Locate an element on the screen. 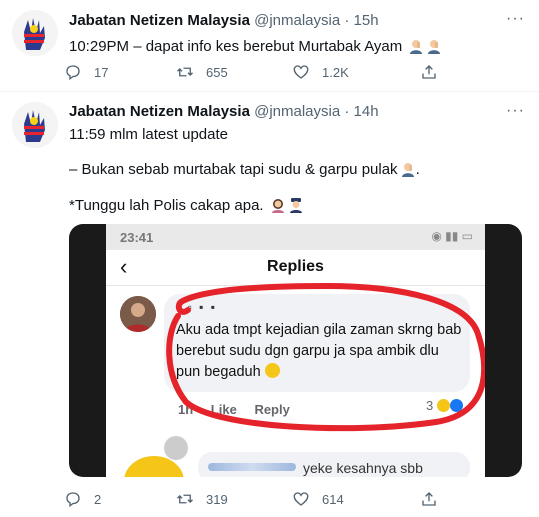 This screenshot has width=539, height=517. laugh-react-icon is located at coordinates (443, 405).